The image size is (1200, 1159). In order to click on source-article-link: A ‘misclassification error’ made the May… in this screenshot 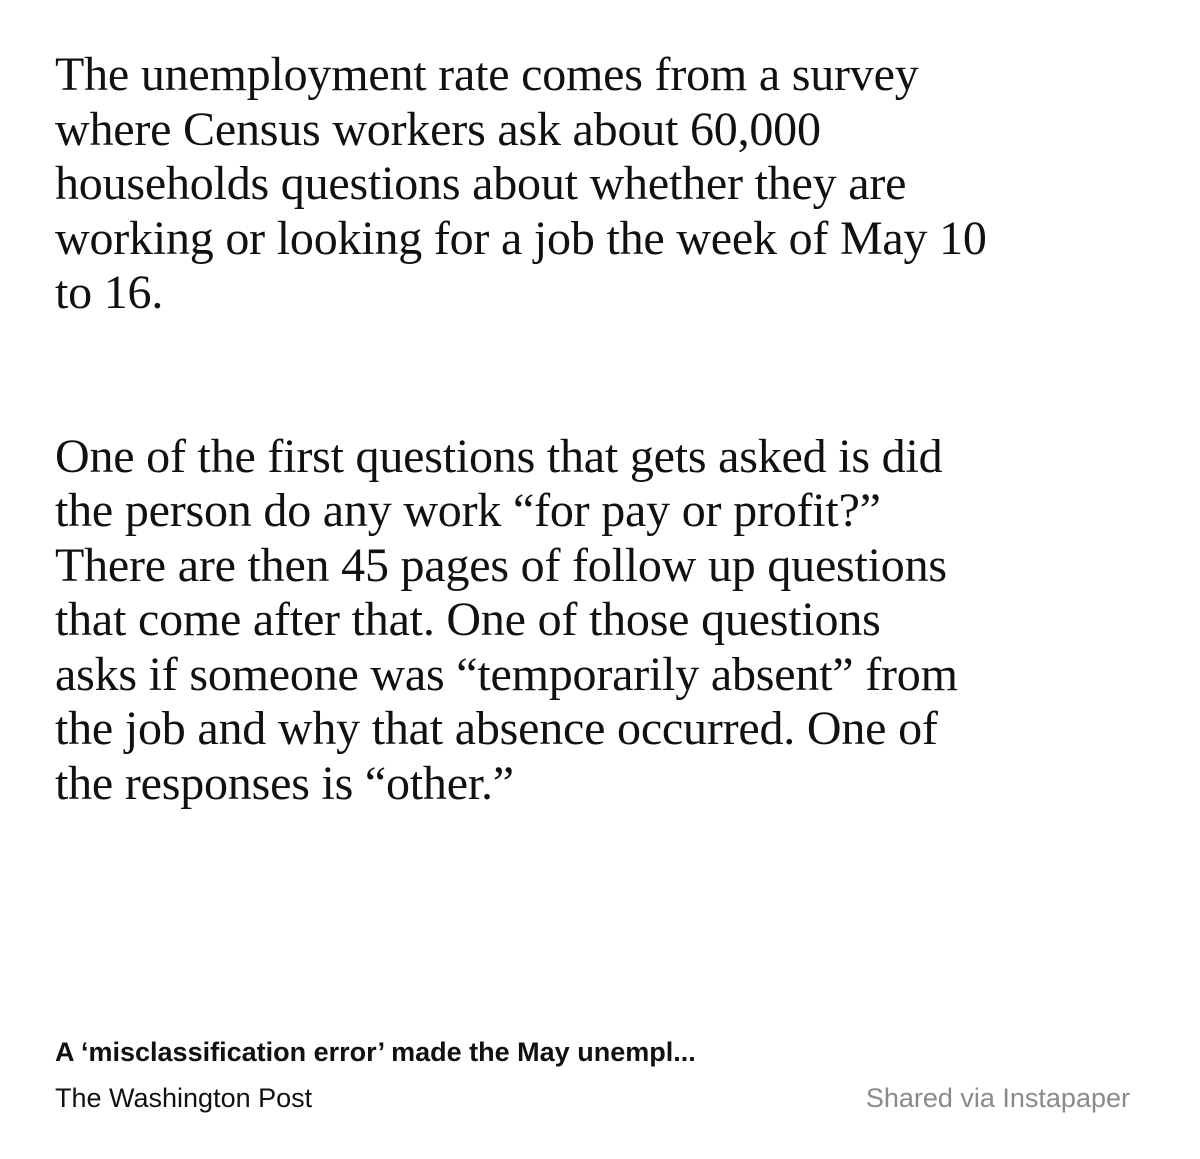, I will do `click(375, 1052)`.